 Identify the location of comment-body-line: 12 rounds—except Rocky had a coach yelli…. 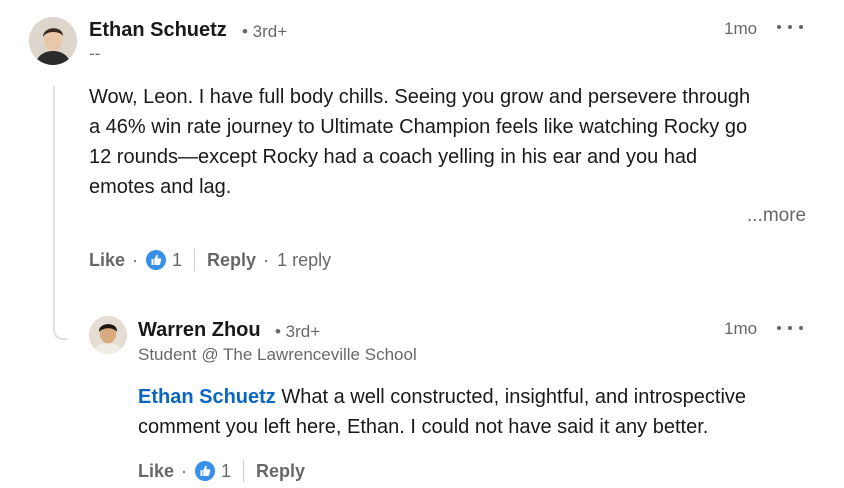
(393, 157).